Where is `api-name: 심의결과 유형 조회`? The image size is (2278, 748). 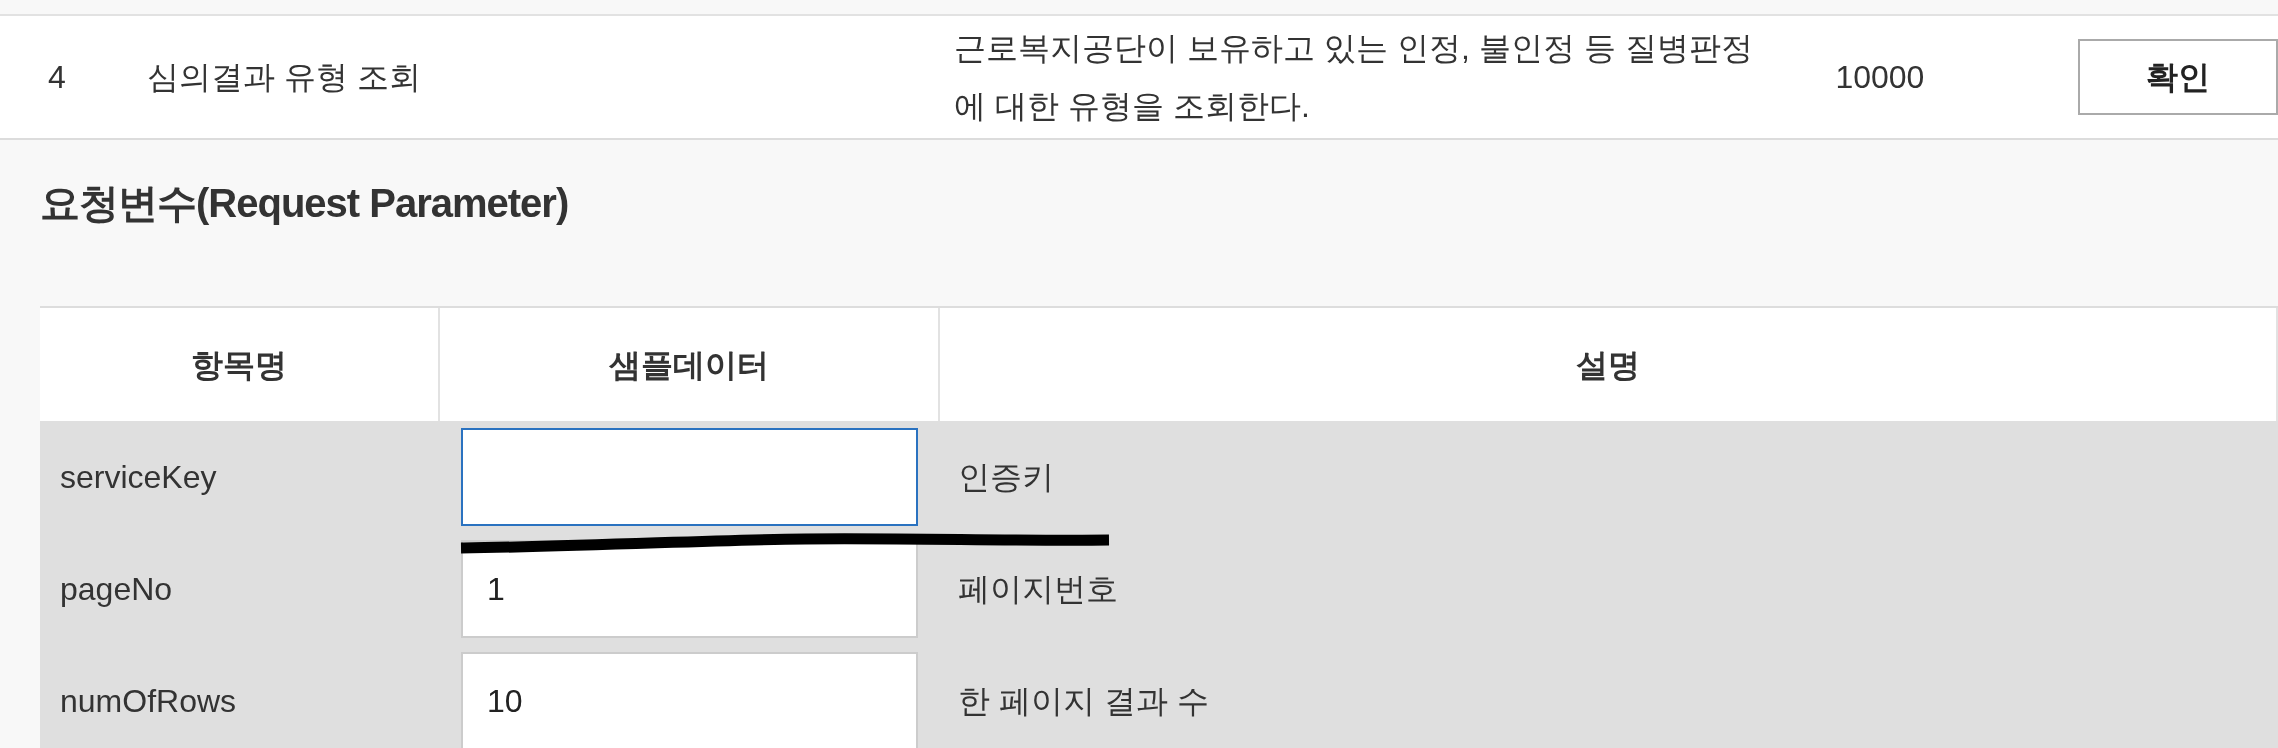 api-name: 심의결과 유형 조회 is located at coordinates (284, 77).